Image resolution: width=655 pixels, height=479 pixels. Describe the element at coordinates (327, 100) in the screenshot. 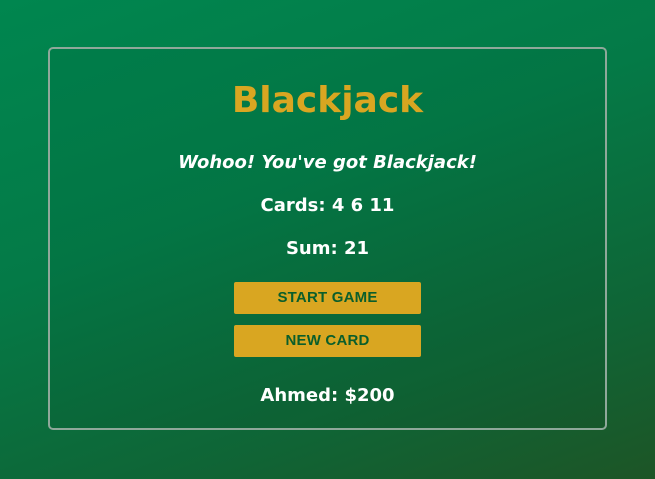

I see `game-title: Blackjack` at that location.